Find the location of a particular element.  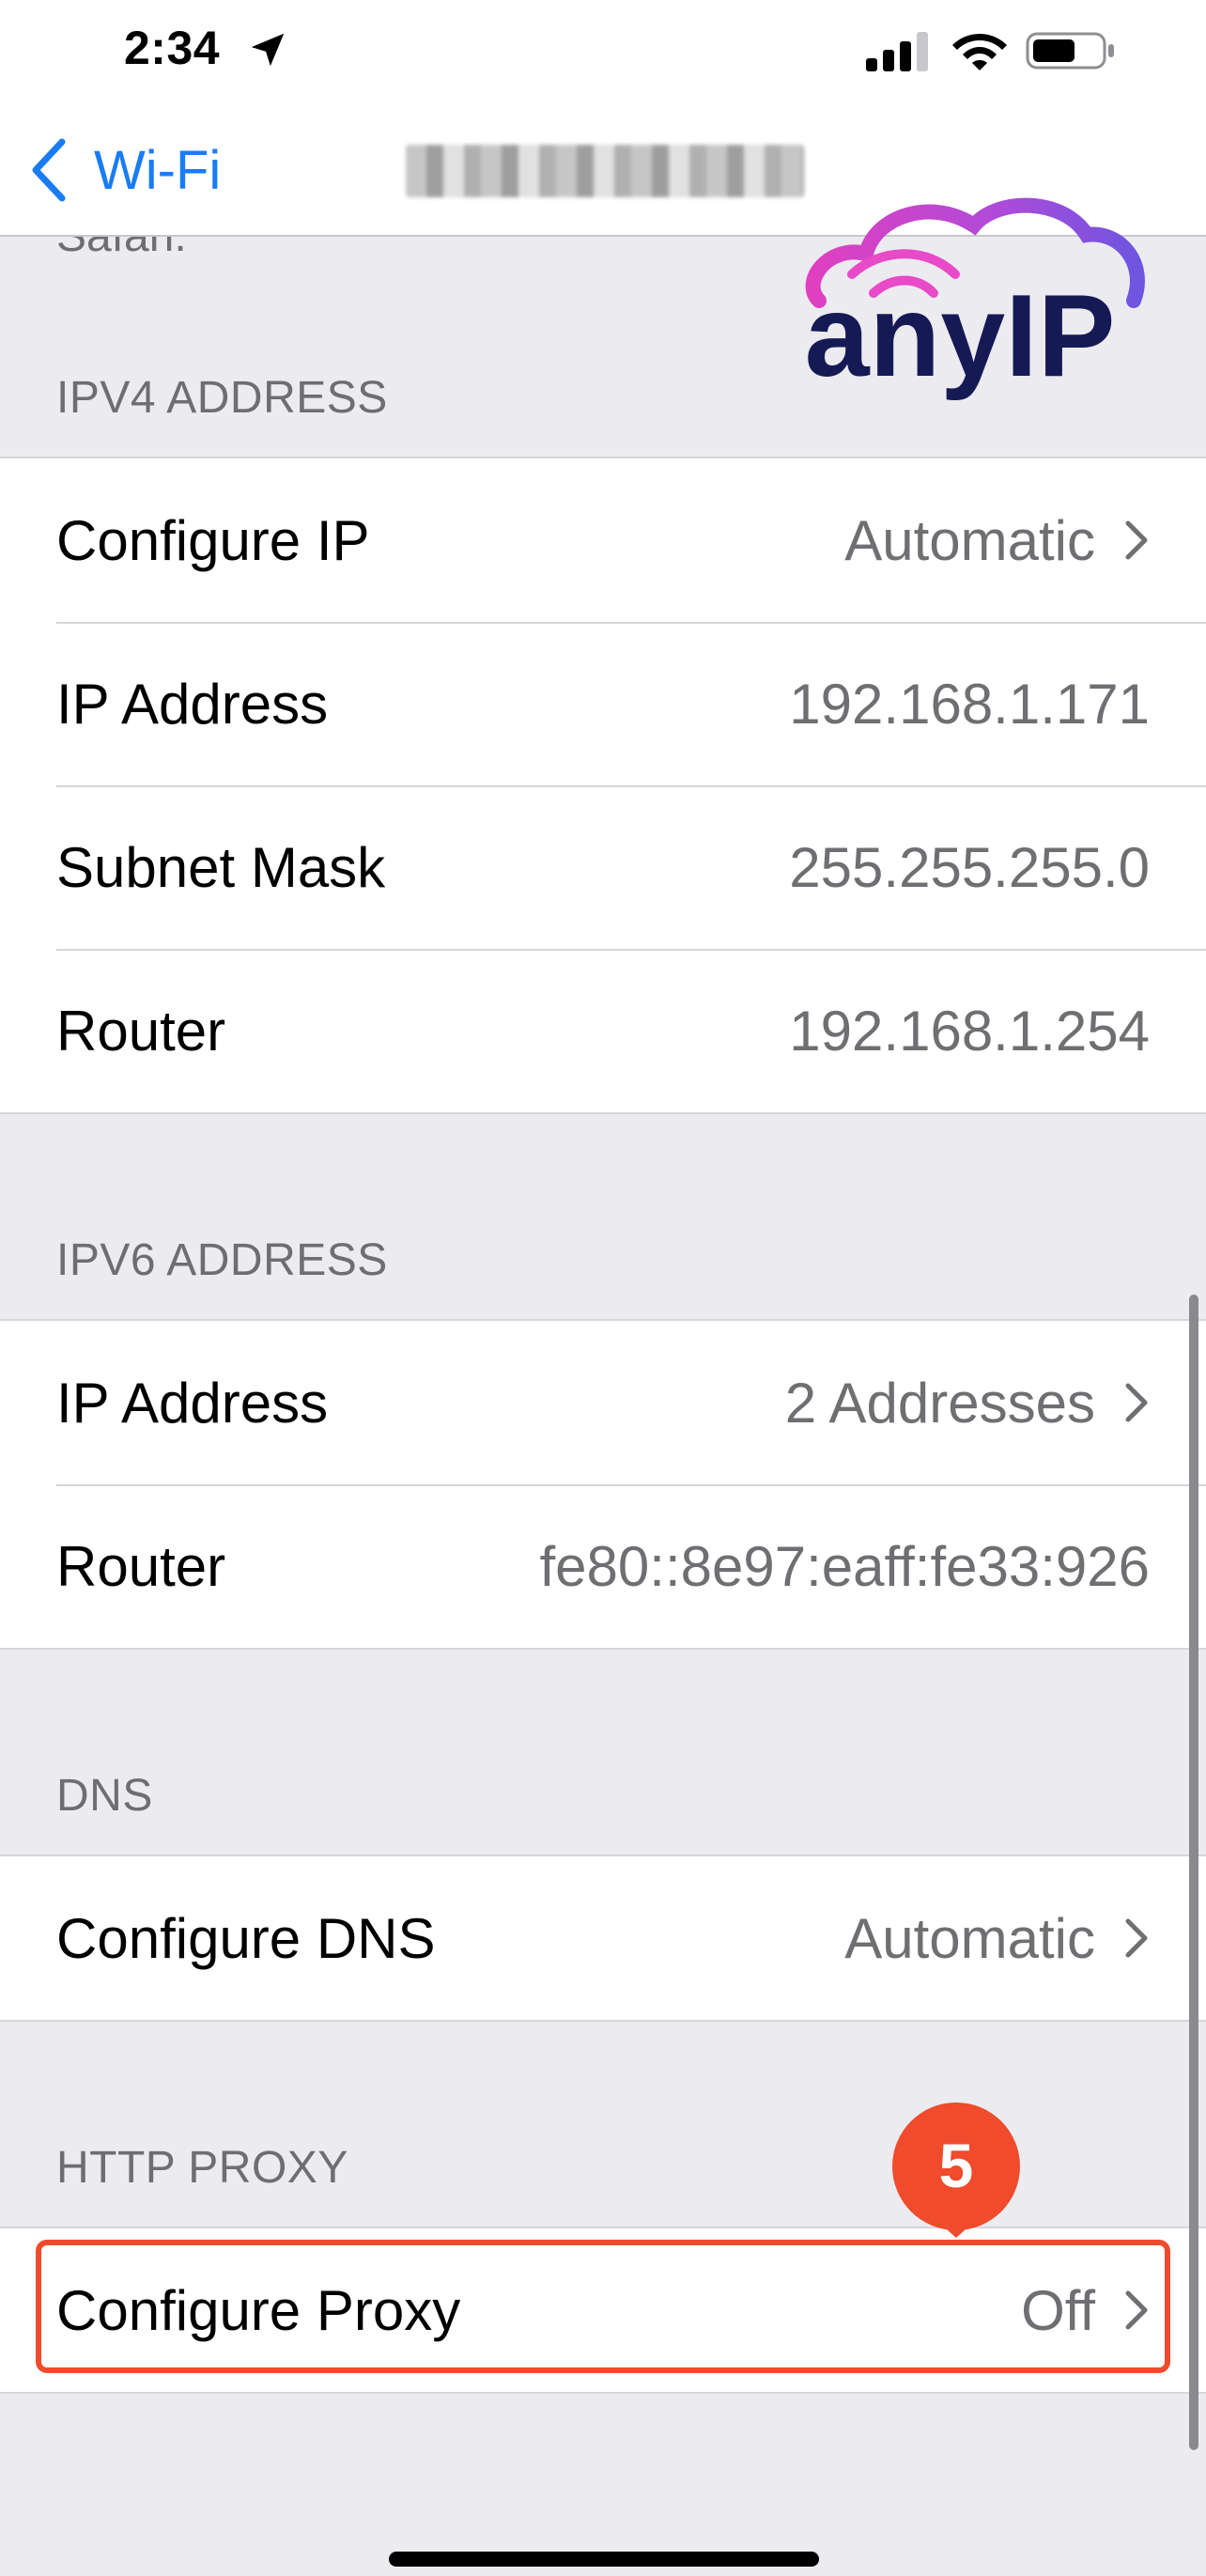

row-value: 192.168.1.171 is located at coordinates (970, 704).